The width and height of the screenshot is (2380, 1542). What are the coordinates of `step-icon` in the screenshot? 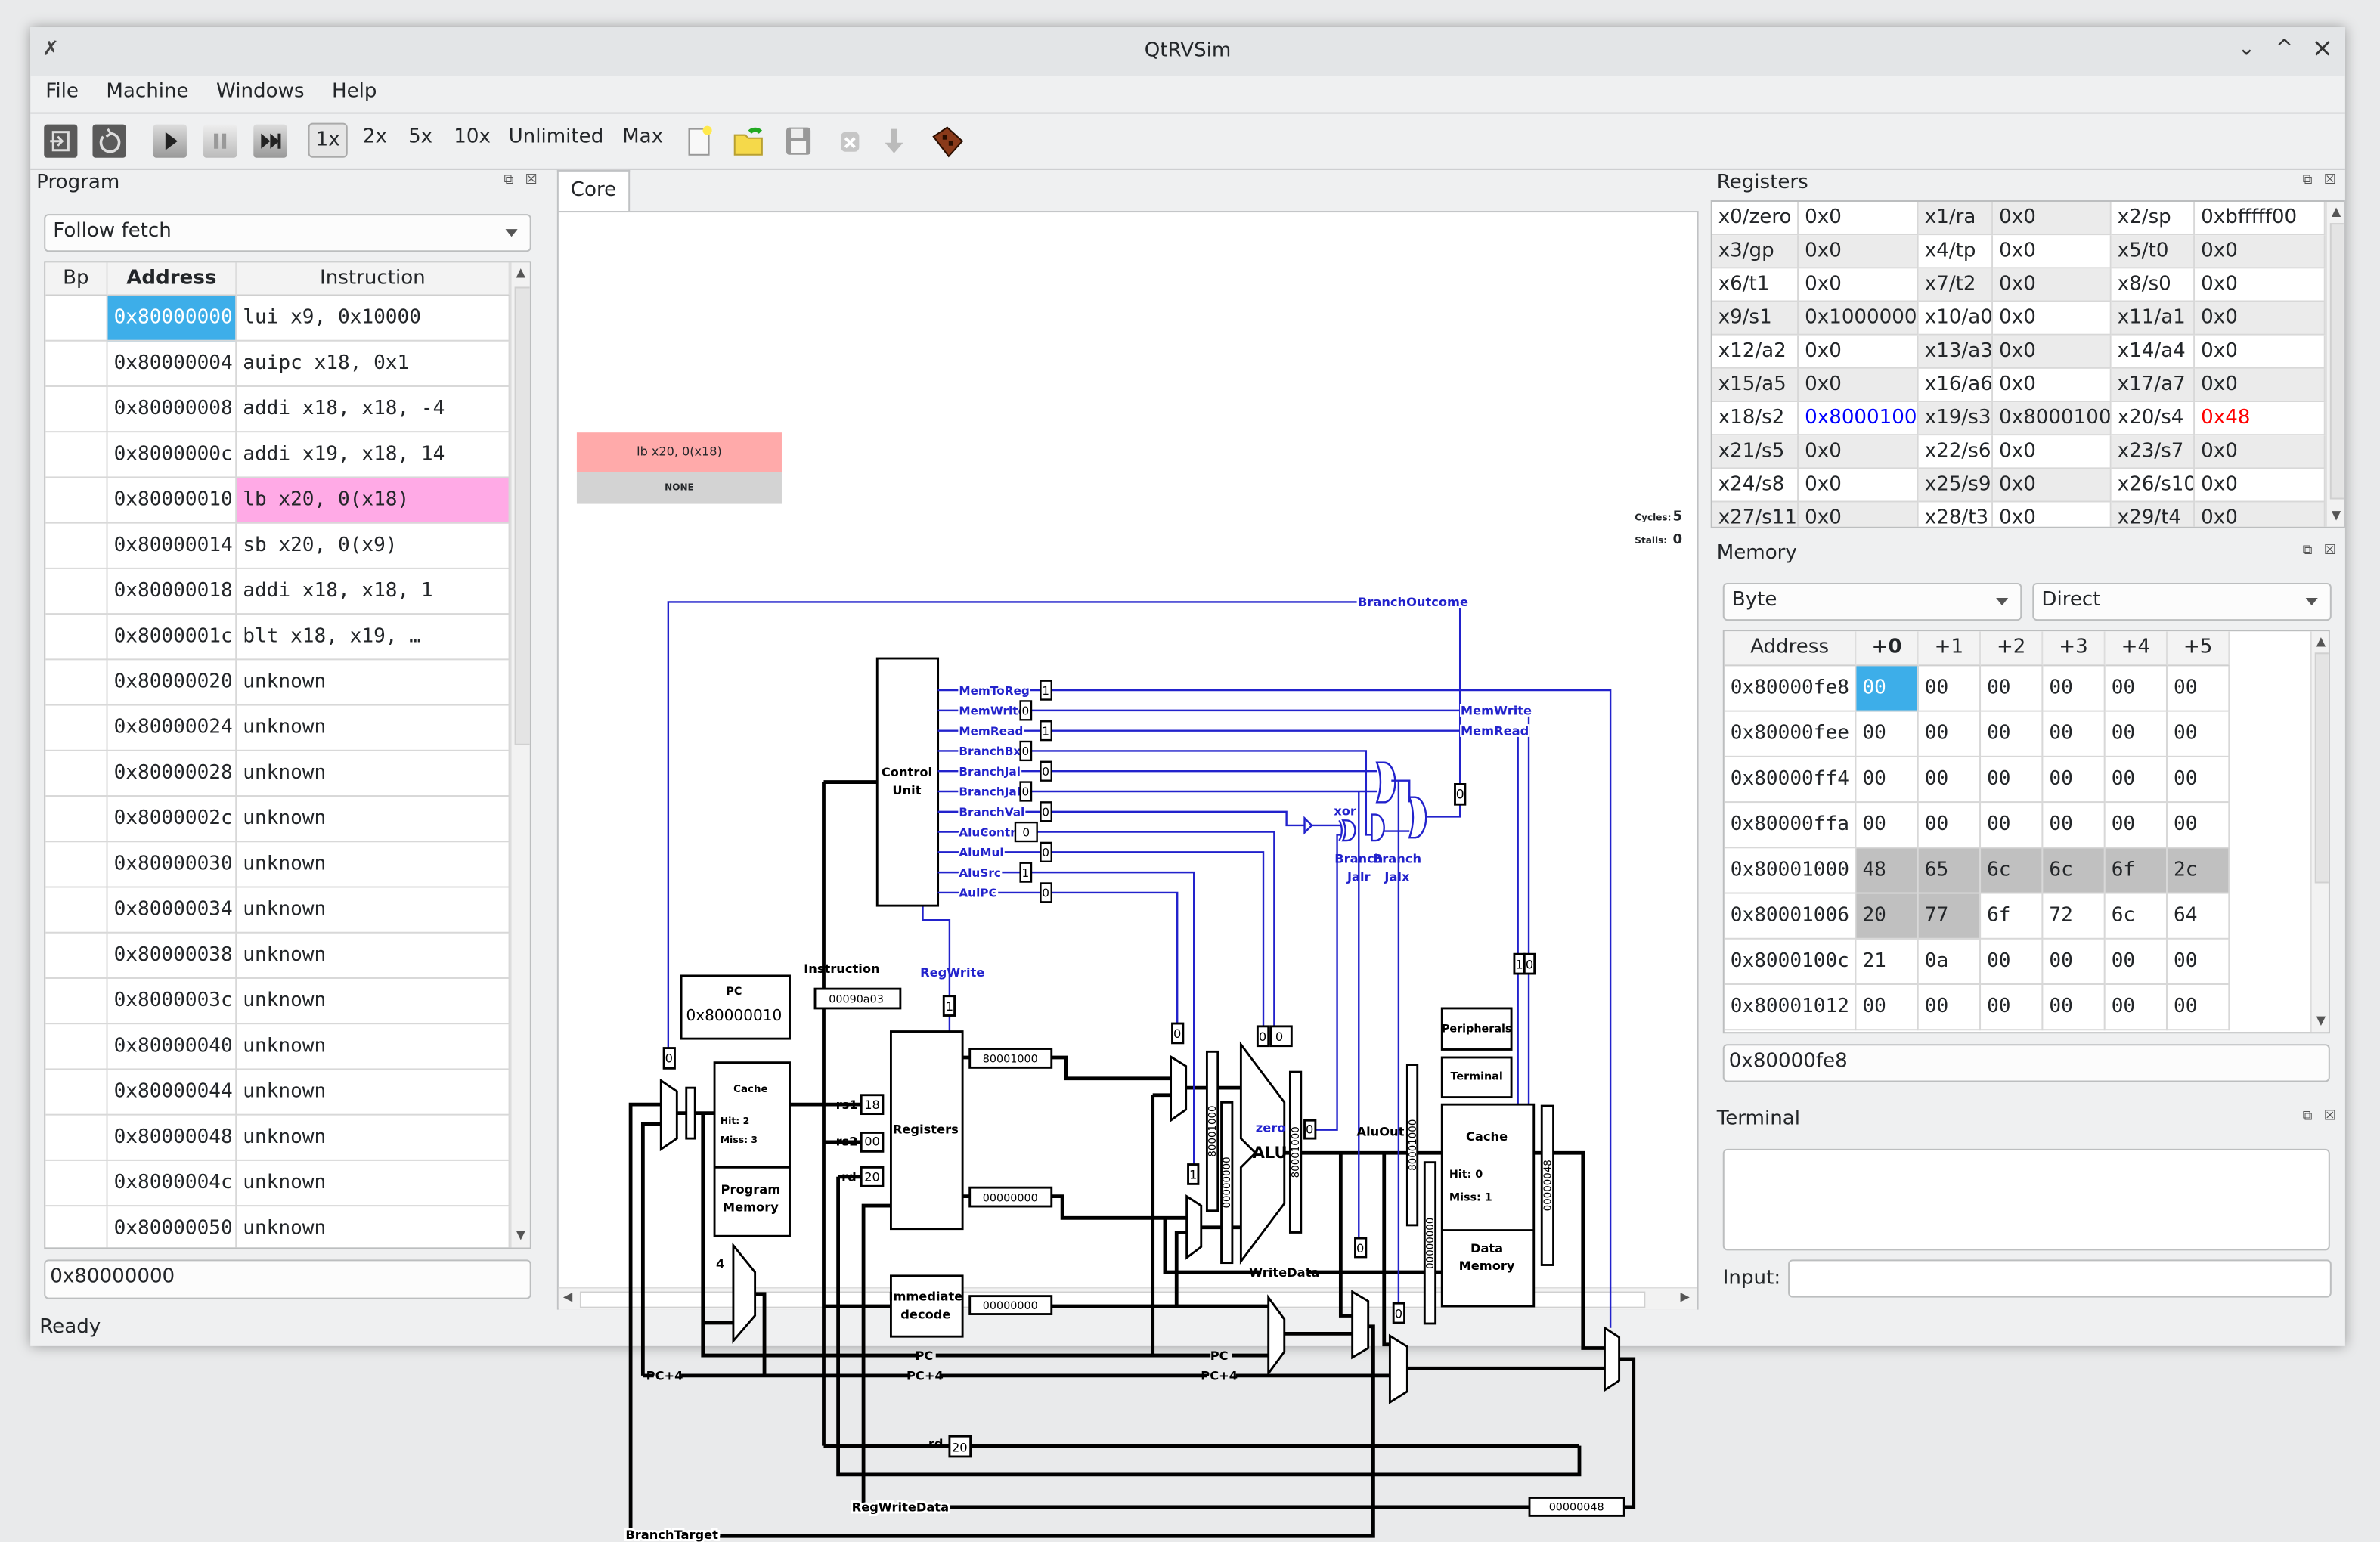 It's located at (270, 141).